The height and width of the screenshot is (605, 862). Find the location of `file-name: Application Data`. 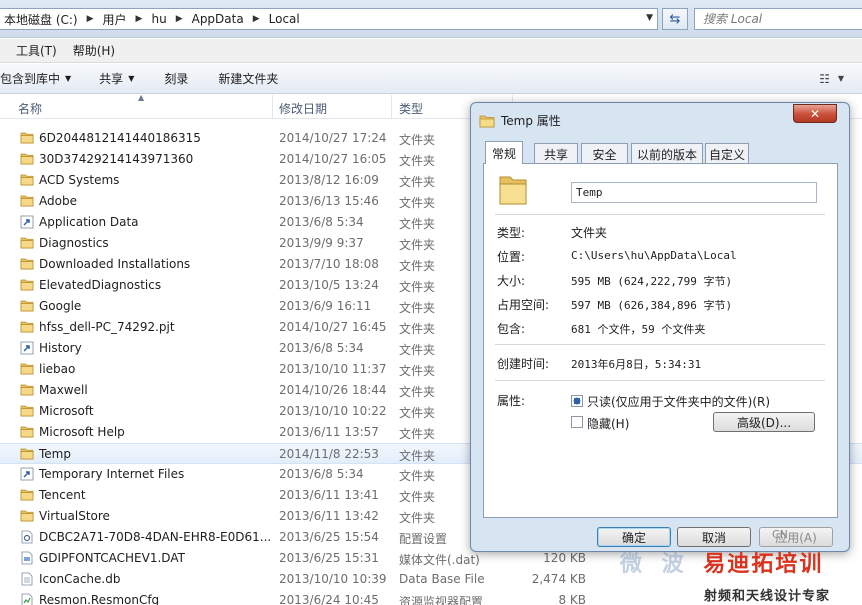

file-name: Application Data is located at coordinates (89, 222).